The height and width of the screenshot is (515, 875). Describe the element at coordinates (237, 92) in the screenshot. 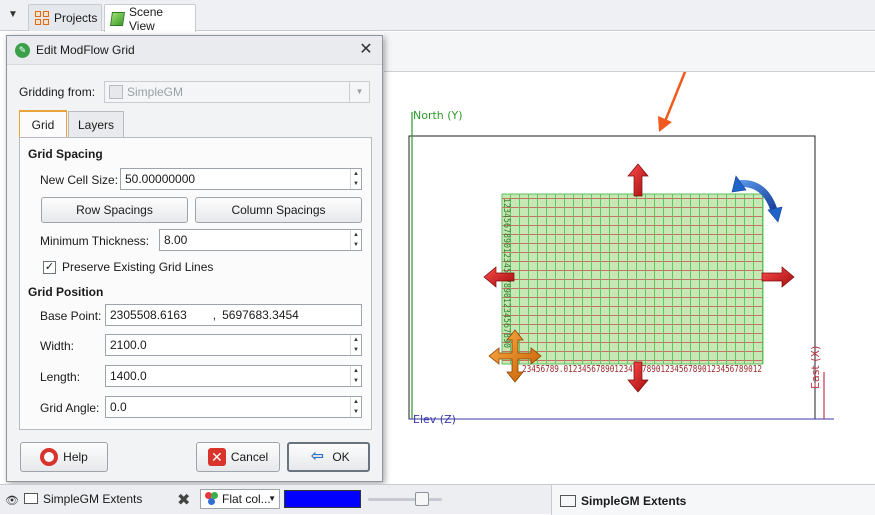

I see `gridding-from-select: SimpleGM ▼` at that location.